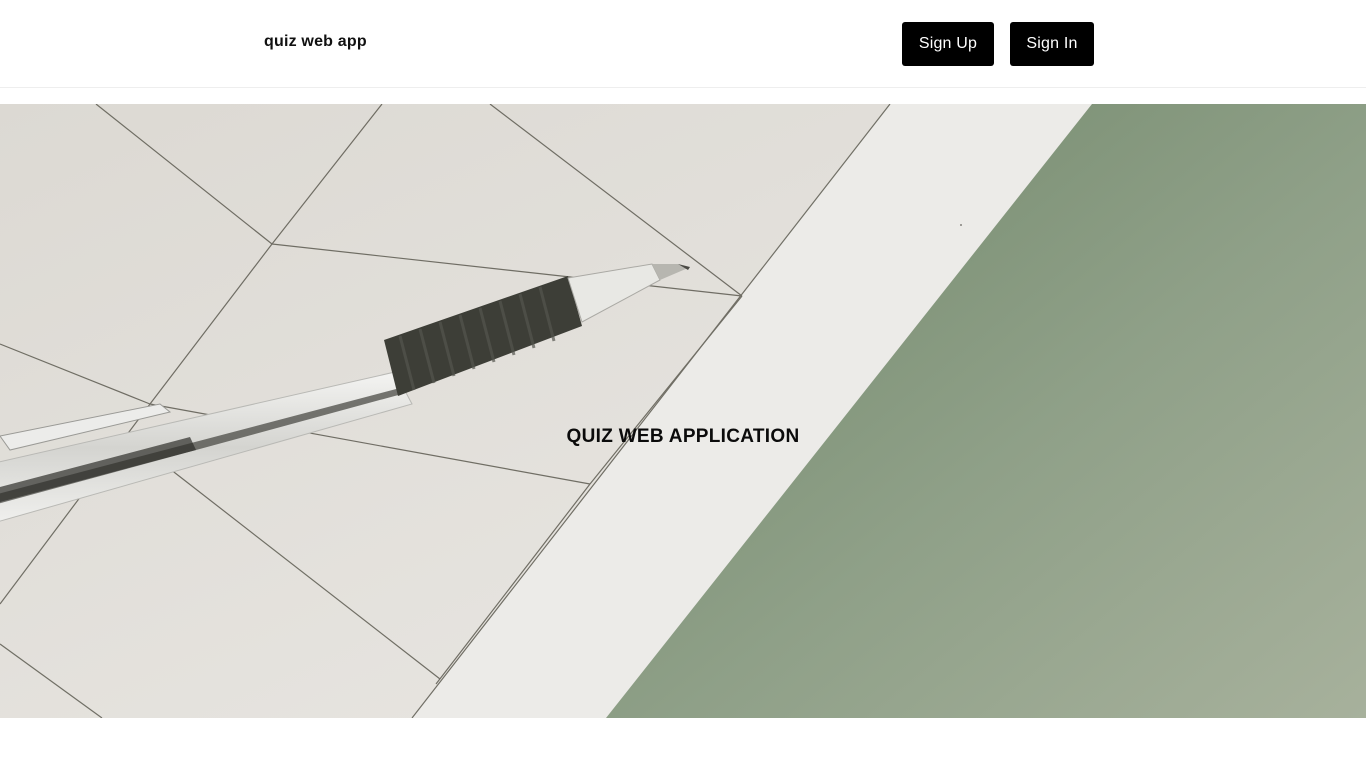 The width and height of the screenshot is (1366, 768). I want to click on top-navbar: quiz web app Sign Up Sign In, so click(683, 44).